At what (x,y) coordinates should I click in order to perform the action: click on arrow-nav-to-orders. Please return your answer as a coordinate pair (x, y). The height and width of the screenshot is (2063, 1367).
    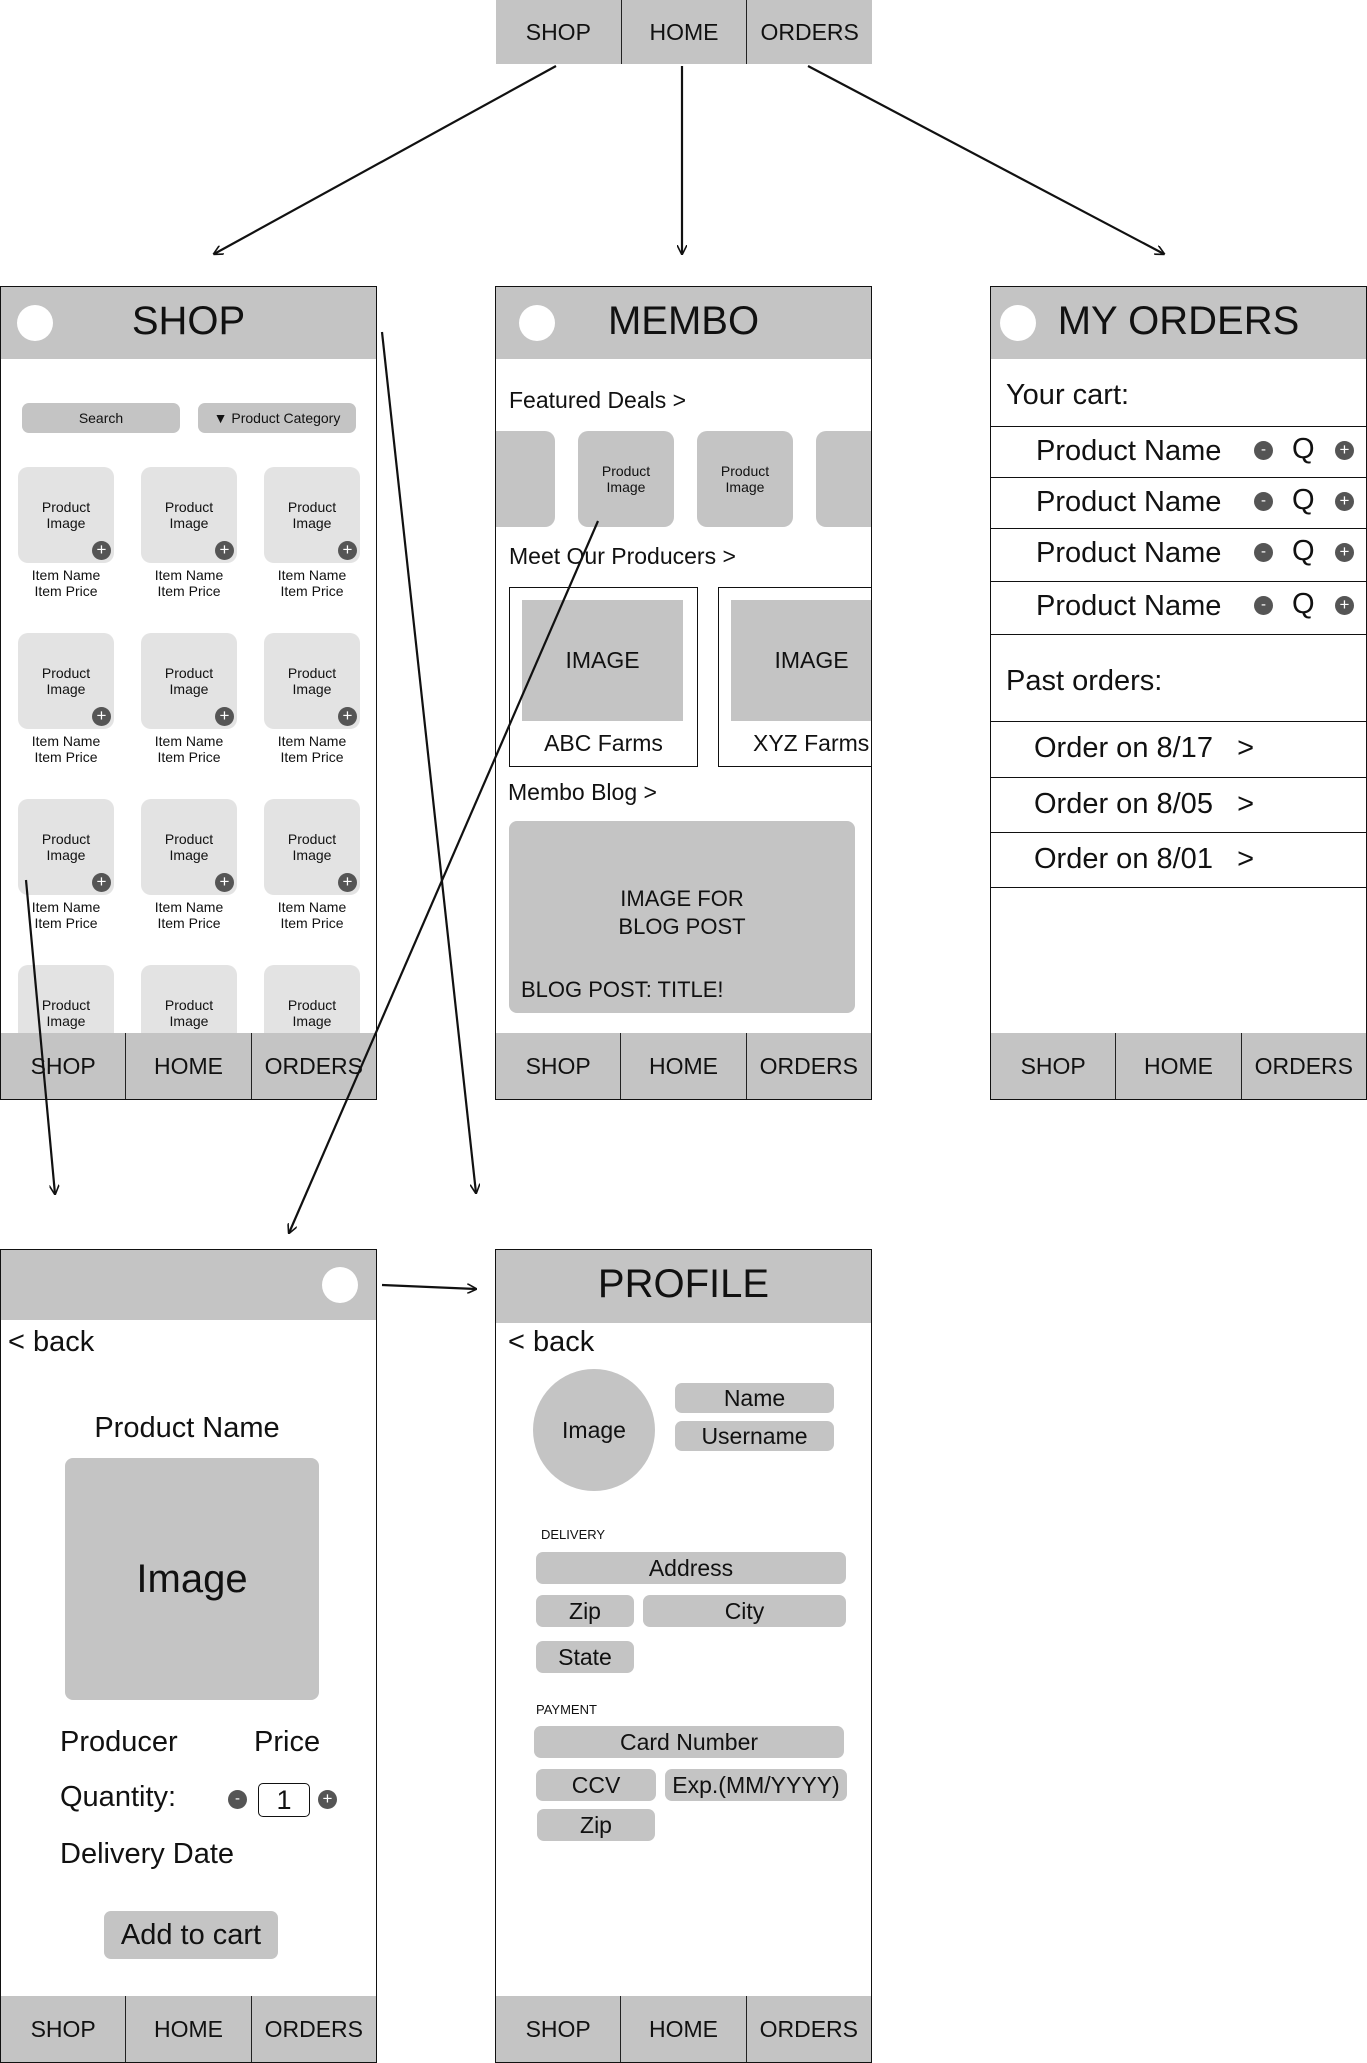
    Looking at the image, I should click on (985, 159).